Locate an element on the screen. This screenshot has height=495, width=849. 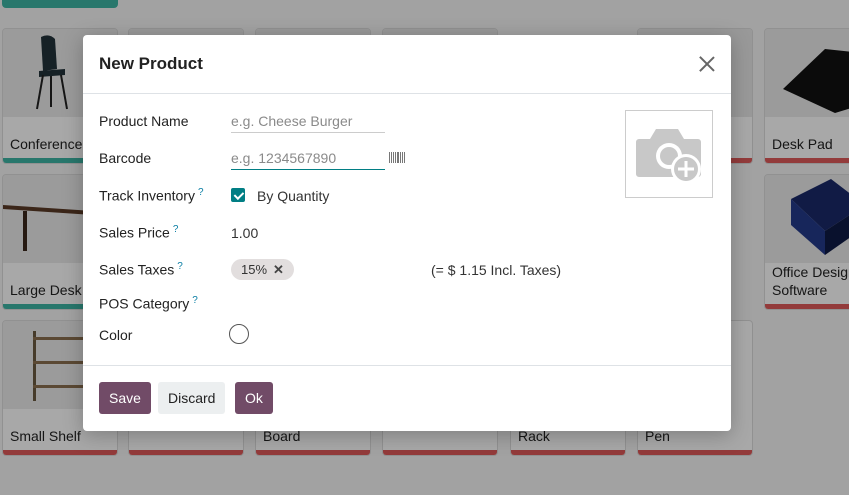
barcode-icon is located at coordinates (397, 157).